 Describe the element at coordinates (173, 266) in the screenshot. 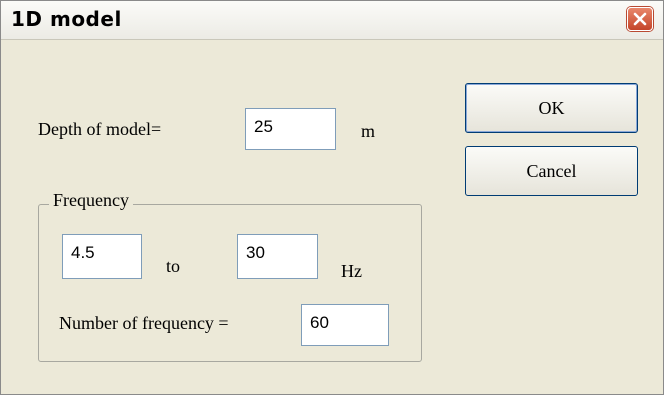

I see `to-label: to` at that location.